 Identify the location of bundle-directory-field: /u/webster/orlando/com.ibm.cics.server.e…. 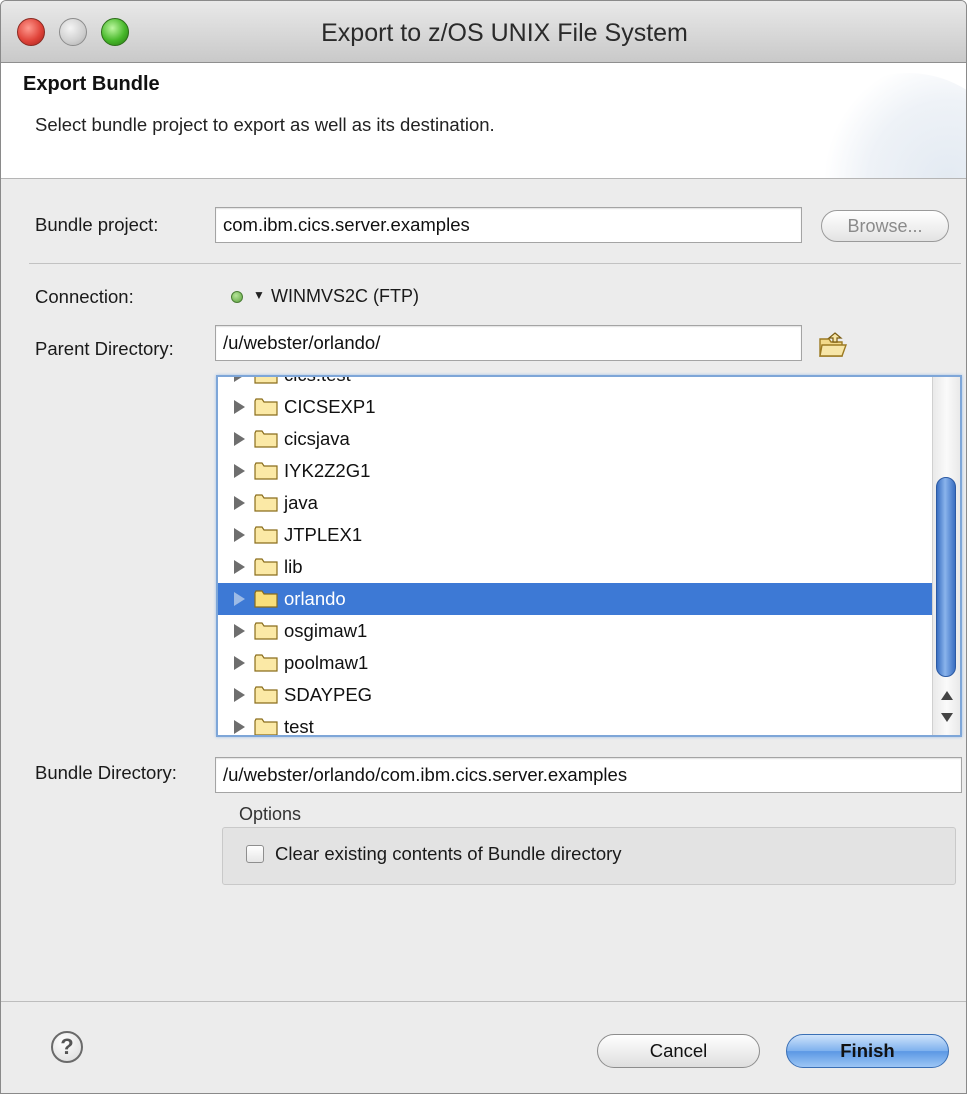
(588, 775).